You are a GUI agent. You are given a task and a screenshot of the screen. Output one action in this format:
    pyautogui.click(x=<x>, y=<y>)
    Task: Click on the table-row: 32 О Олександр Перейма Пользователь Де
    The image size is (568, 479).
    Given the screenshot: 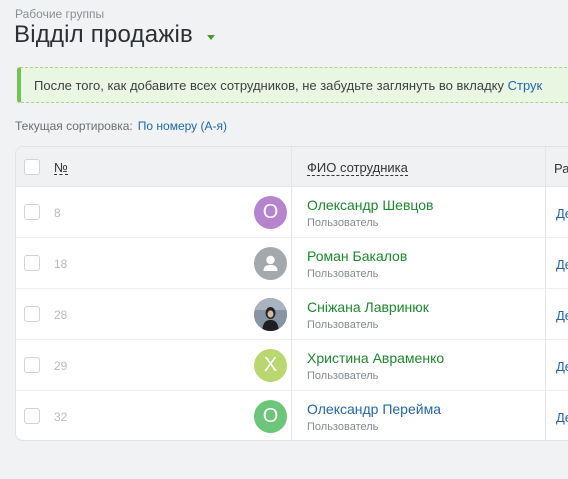 What is the action you would take?
    pyautogui.click(x=292, y=415)
    